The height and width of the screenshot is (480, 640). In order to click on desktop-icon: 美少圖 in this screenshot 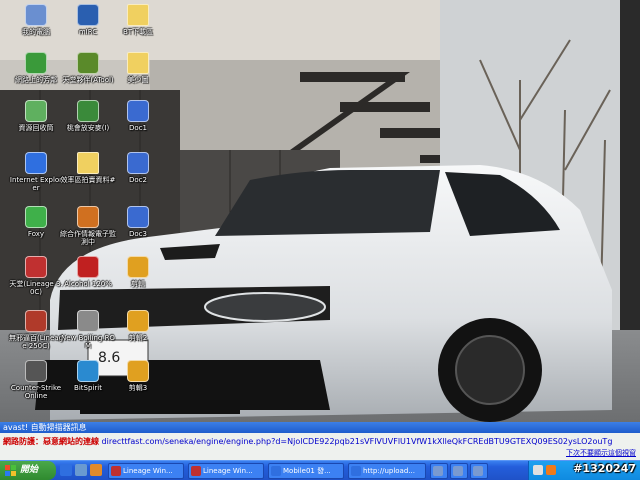, I will do `click(138, 68)`.